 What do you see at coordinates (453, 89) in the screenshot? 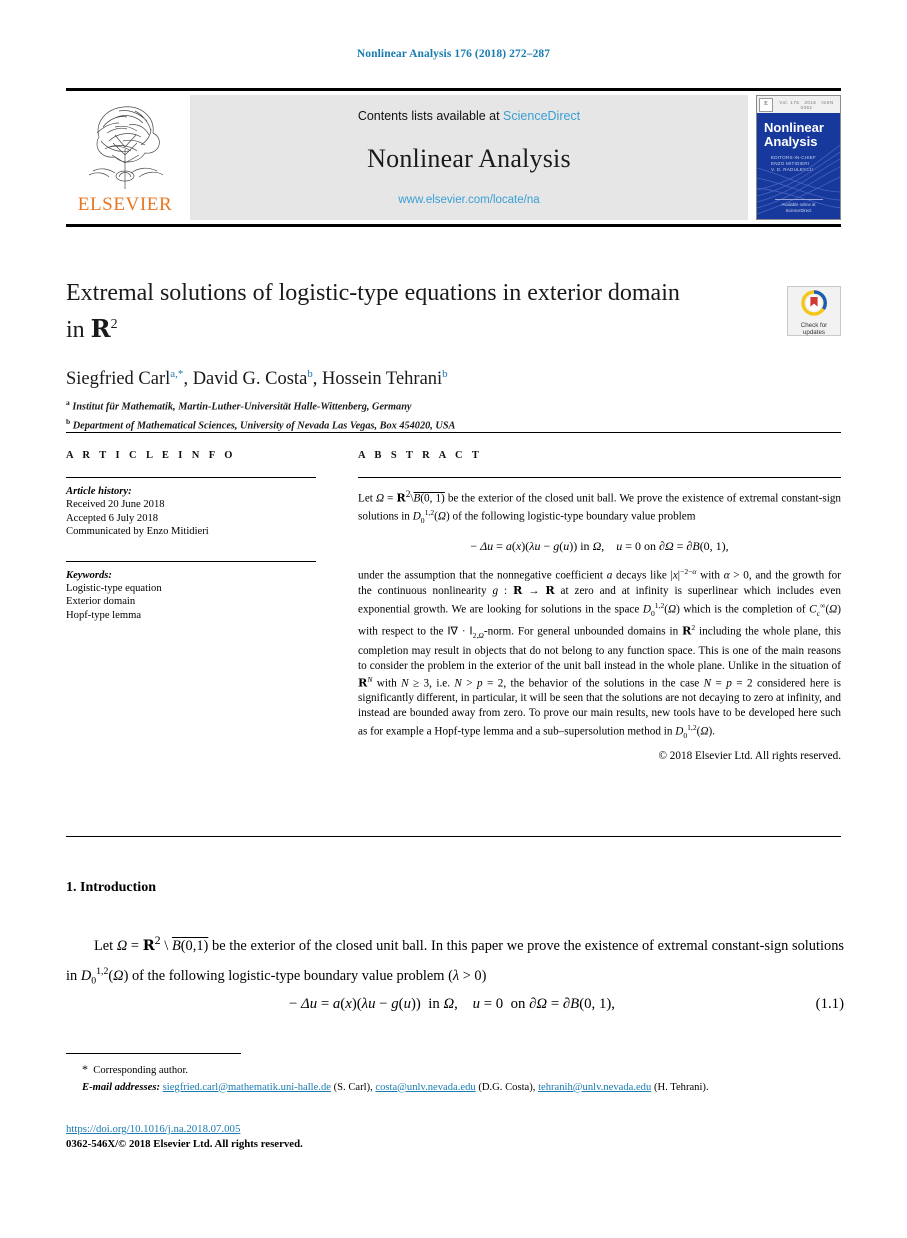
I see `masthead-top-rule` at bounding box center [453, 89].